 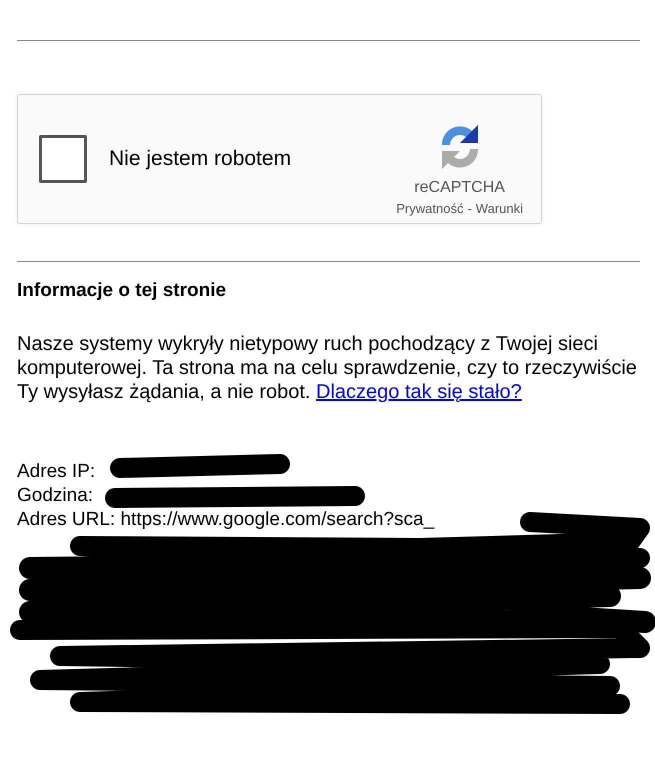 I want to click on detail-line: Godzina:, so click(x=55, y=496).